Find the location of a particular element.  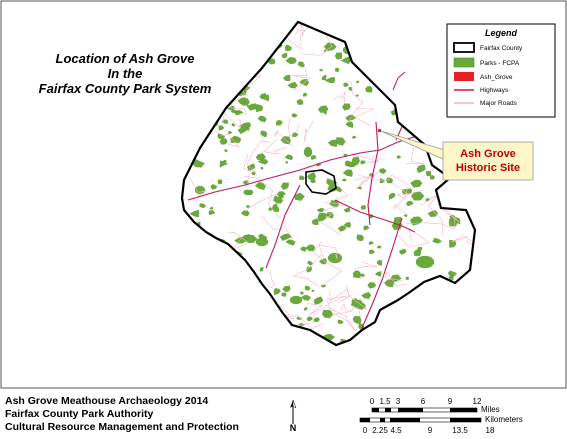

legend-item-parks: Parks - FCPA is located at coordinates (486, 62).